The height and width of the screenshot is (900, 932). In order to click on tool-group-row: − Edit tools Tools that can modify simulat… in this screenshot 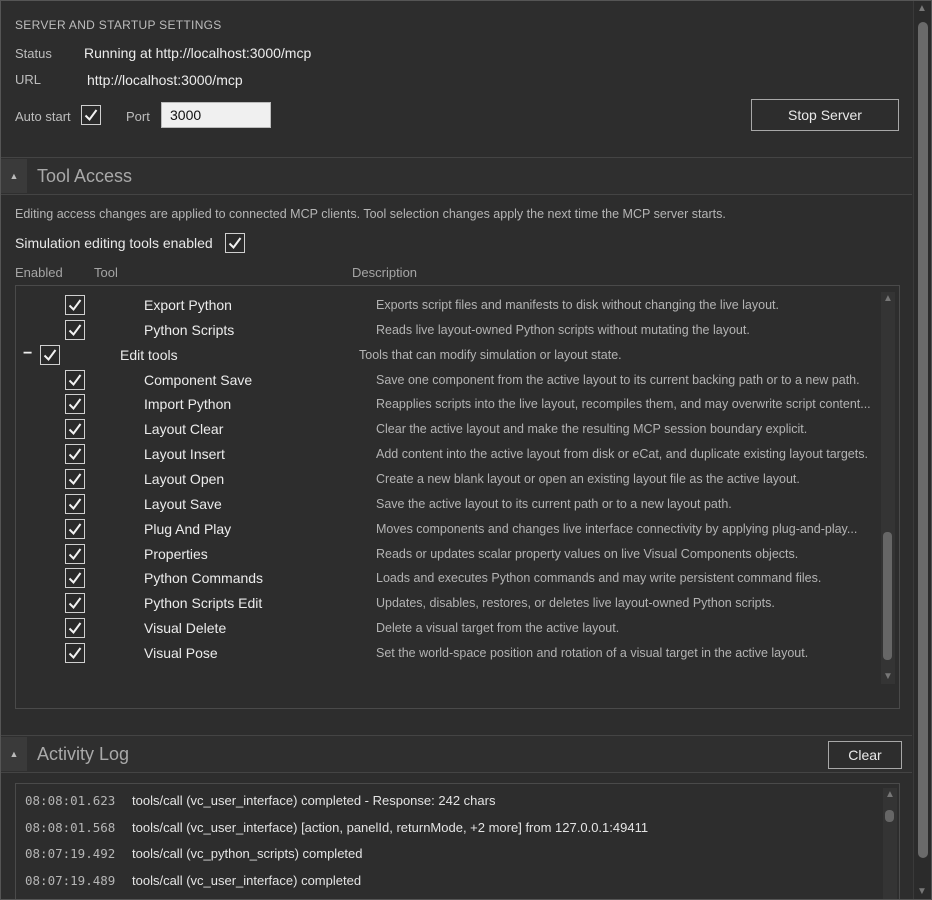, I will do `click(448, 355)`.